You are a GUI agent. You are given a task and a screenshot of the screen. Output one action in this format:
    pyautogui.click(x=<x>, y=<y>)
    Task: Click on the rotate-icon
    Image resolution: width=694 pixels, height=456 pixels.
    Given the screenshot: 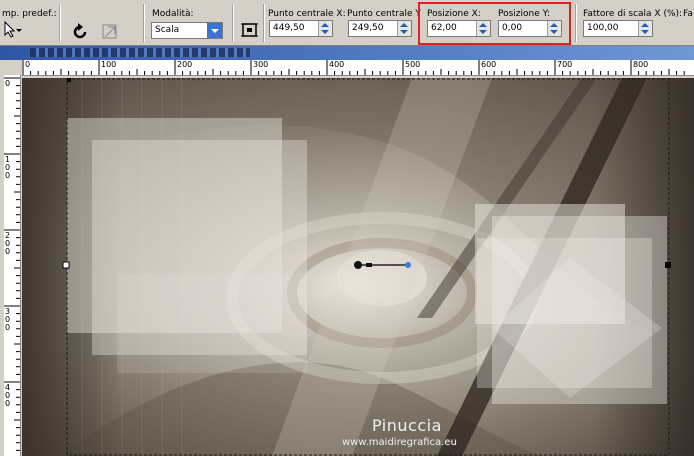 What is the action you would take?
    pyautogui.click(x=80, y=32)
    